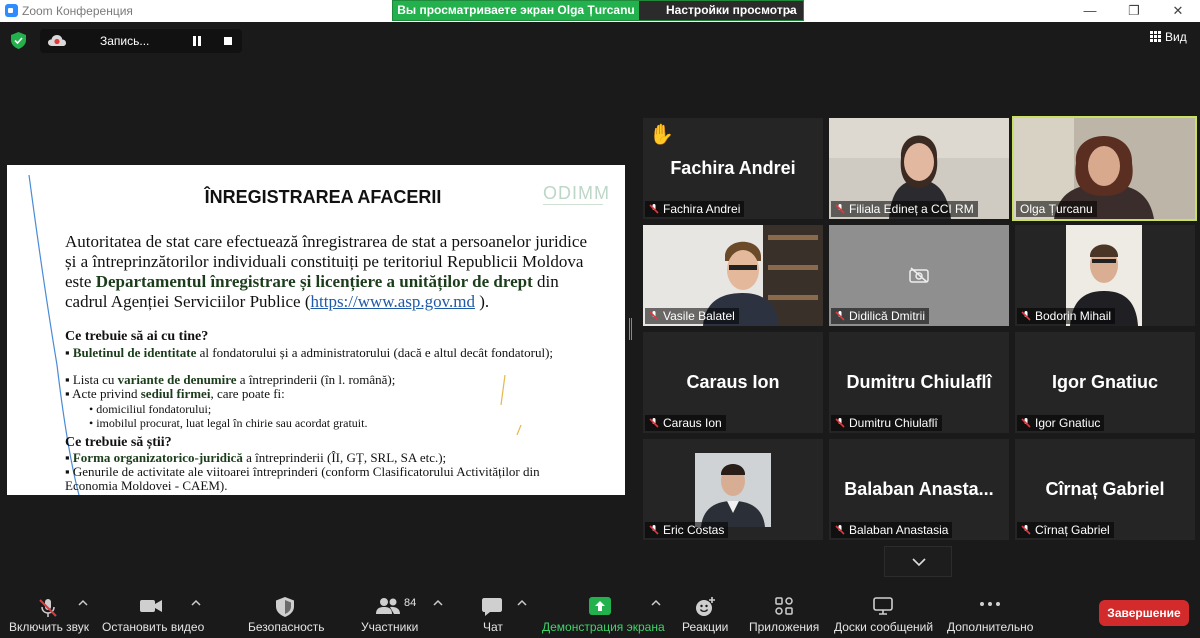 The width and height of the screenshot is (1200, 638). I want to click on participant-display-name: Cîrnaț Gabriel, so click(1105, 489).